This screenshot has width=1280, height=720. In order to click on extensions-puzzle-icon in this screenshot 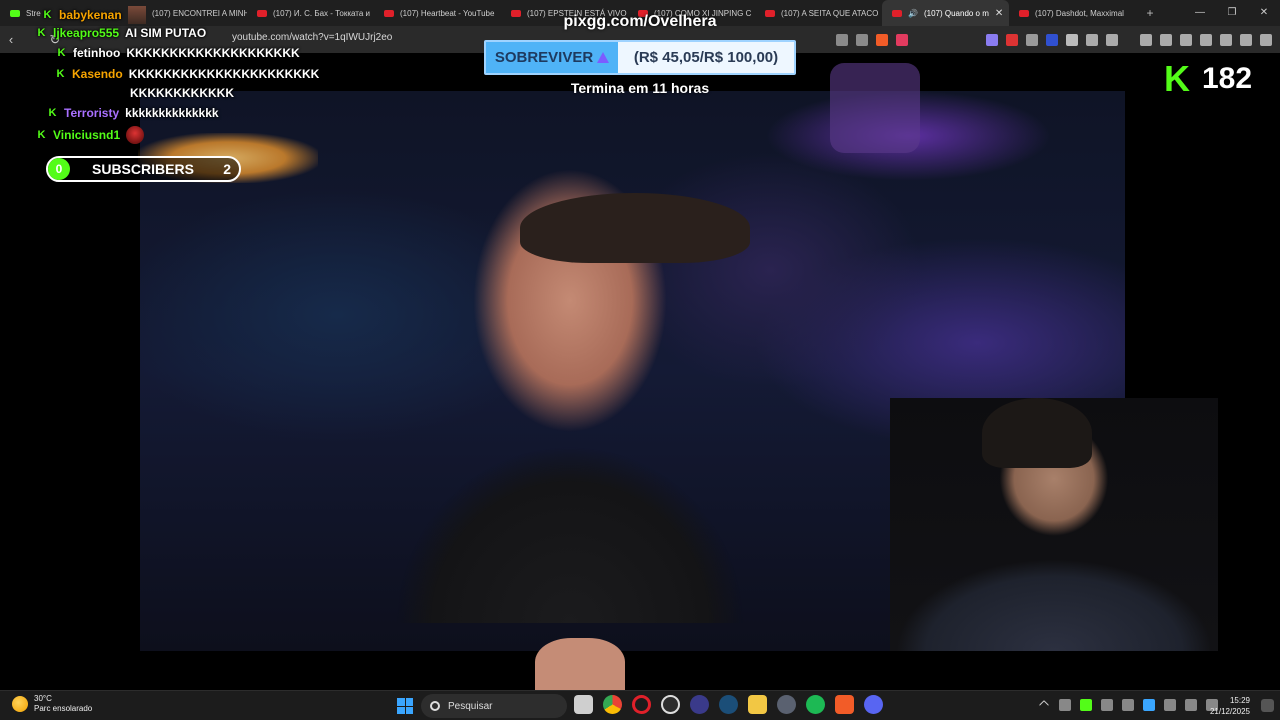, I will do `click(1092, 39)`.